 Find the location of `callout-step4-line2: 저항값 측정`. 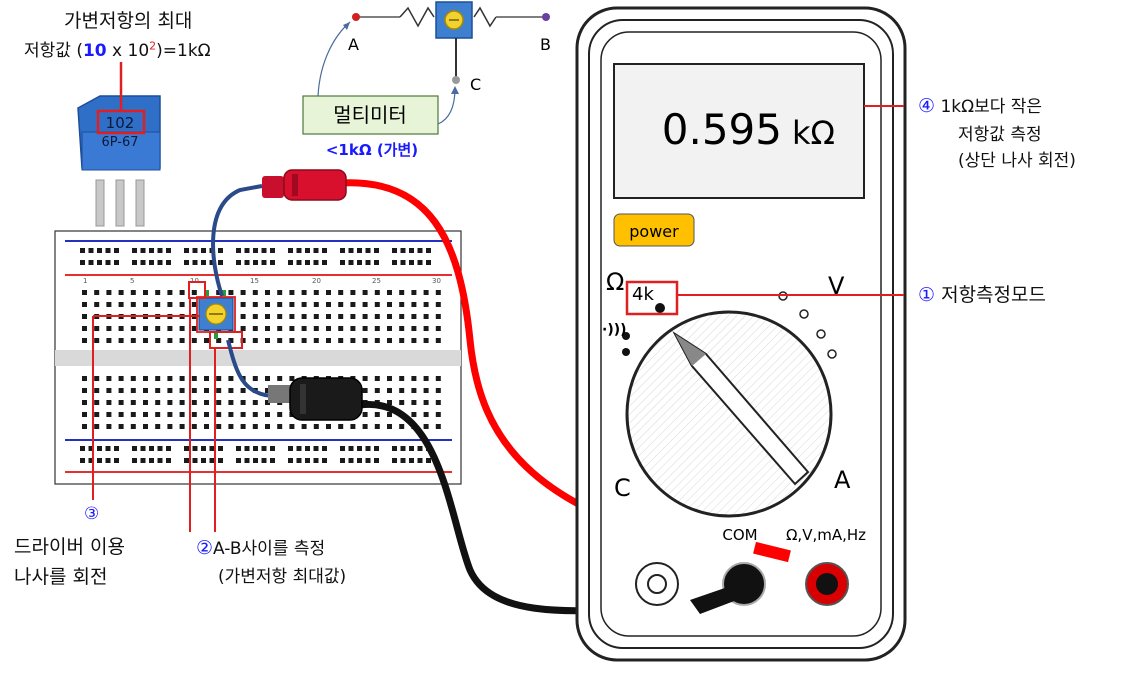

callout-step4-line2: 저항값 측정 is located at coordinates (1000, 135).